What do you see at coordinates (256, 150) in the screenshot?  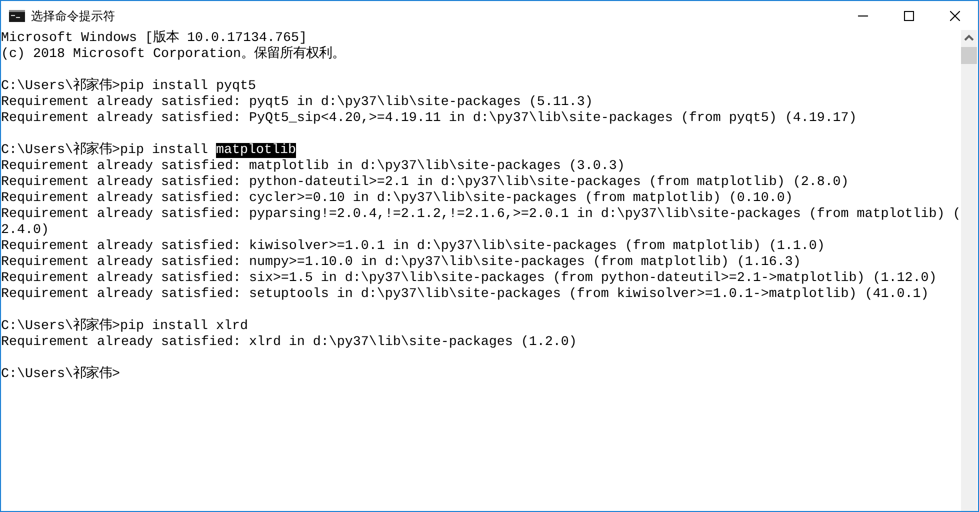 I see `selected-text: matplotlib` at bounding box center [256, 150].